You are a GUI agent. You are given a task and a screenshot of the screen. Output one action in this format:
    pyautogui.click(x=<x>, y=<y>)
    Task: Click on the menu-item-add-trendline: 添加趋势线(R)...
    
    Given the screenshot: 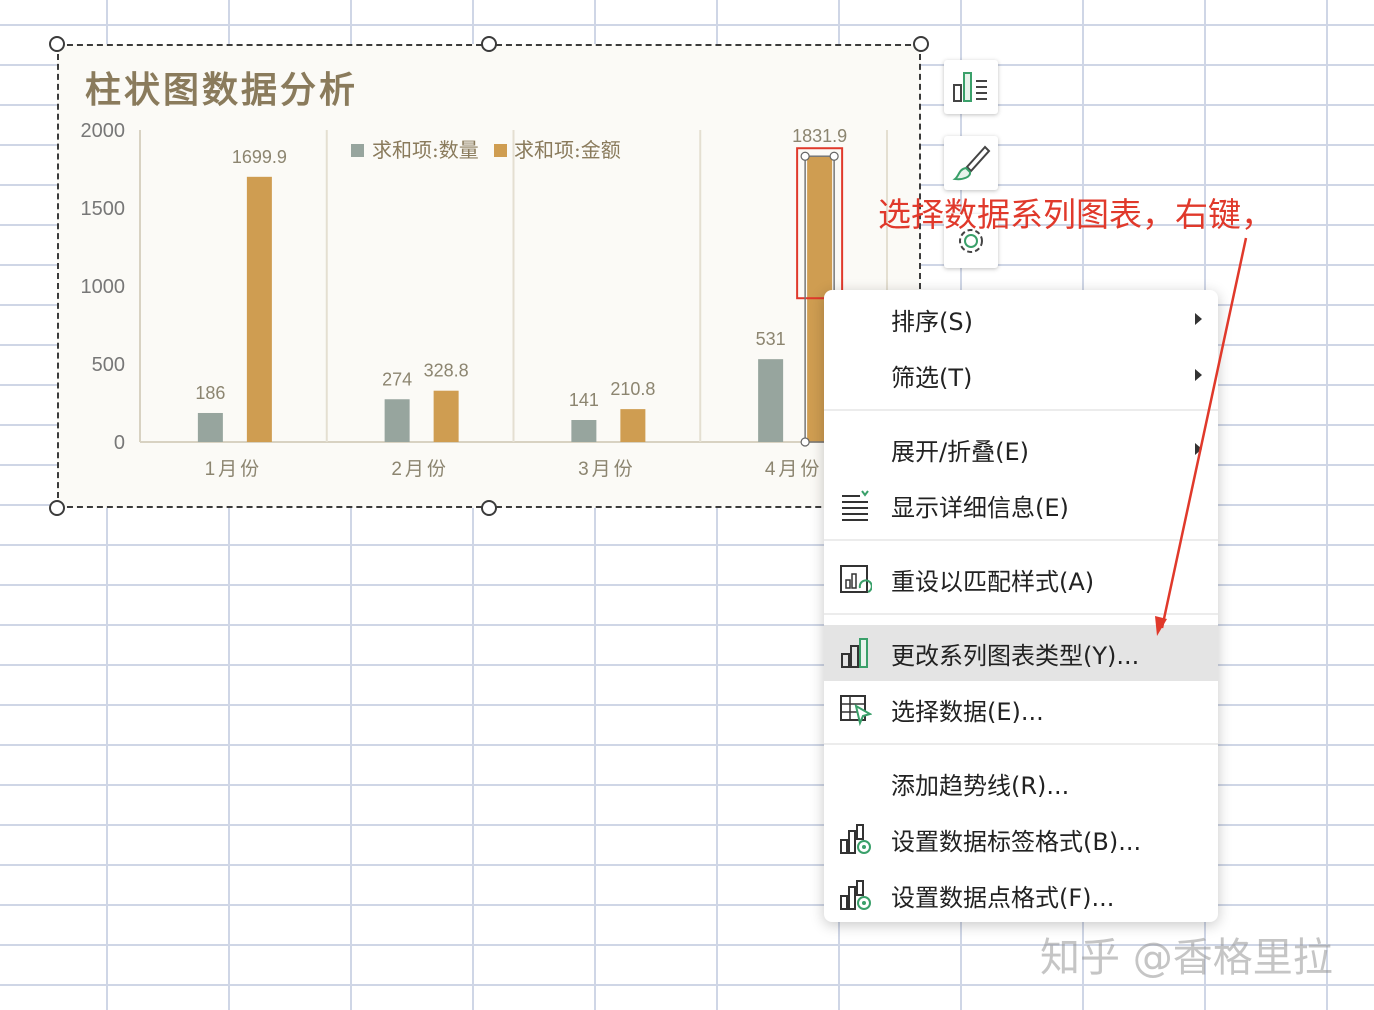 What is the action you would take?
    pyautogui.click(x=1021, y=783)
    